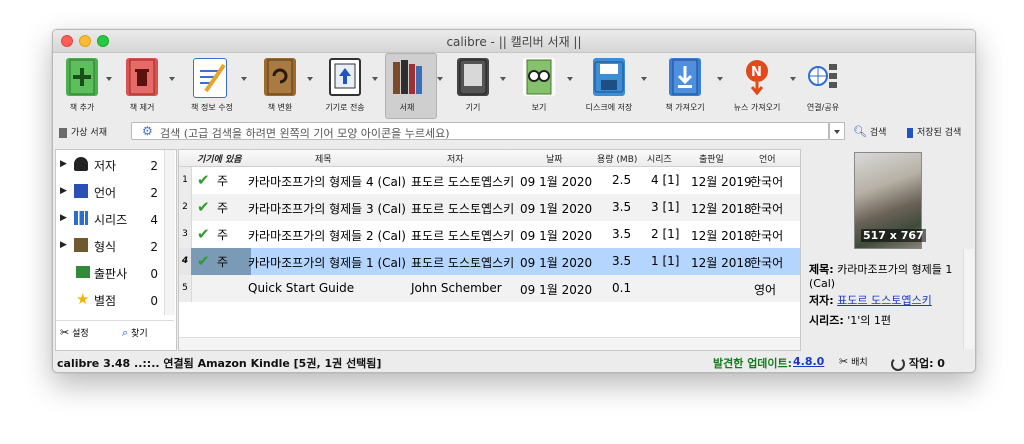  Describe the element at coordinates (115, 219) in the screenshot. I see `sidebar-item-series: ▶ 시리즈 4` at that location.